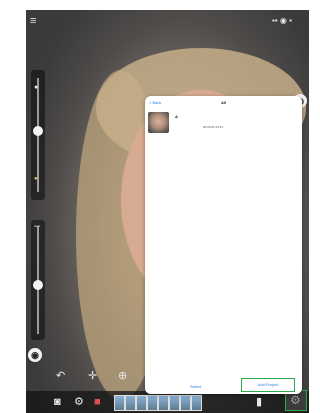  What do you see at coordinates (36, 179) in the screenshot?
I see `sun-small-icon: ●` at bounding box center [36, 179].